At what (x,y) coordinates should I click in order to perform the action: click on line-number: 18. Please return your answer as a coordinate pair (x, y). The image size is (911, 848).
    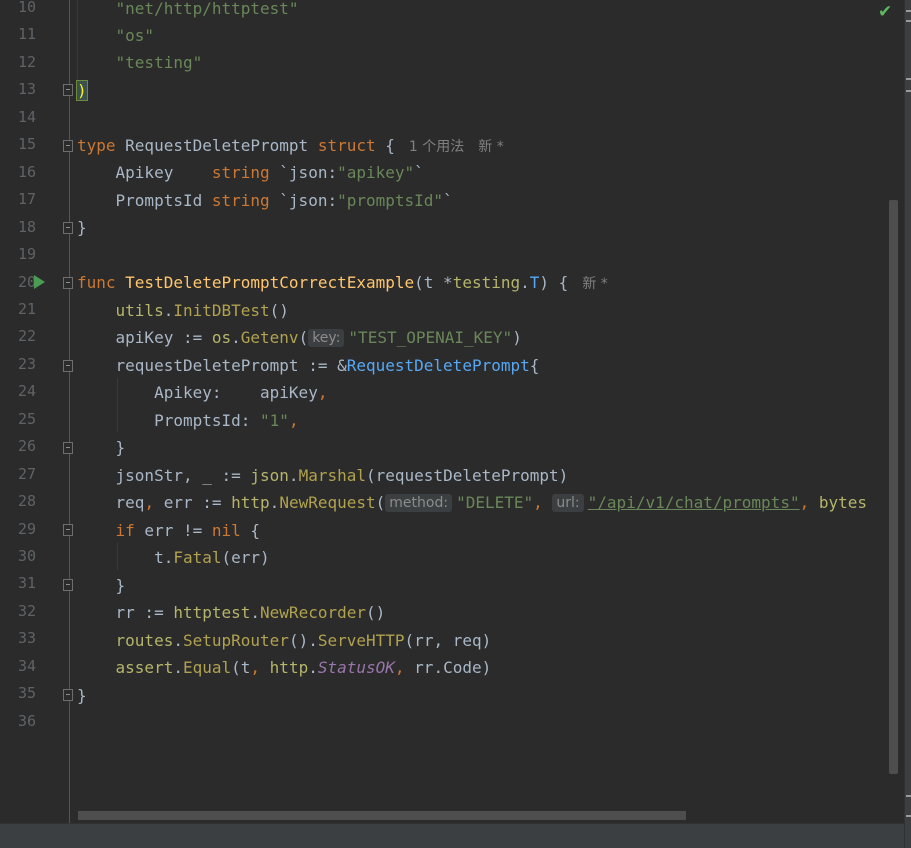
    Looking at the image, I should click on (26, 226).